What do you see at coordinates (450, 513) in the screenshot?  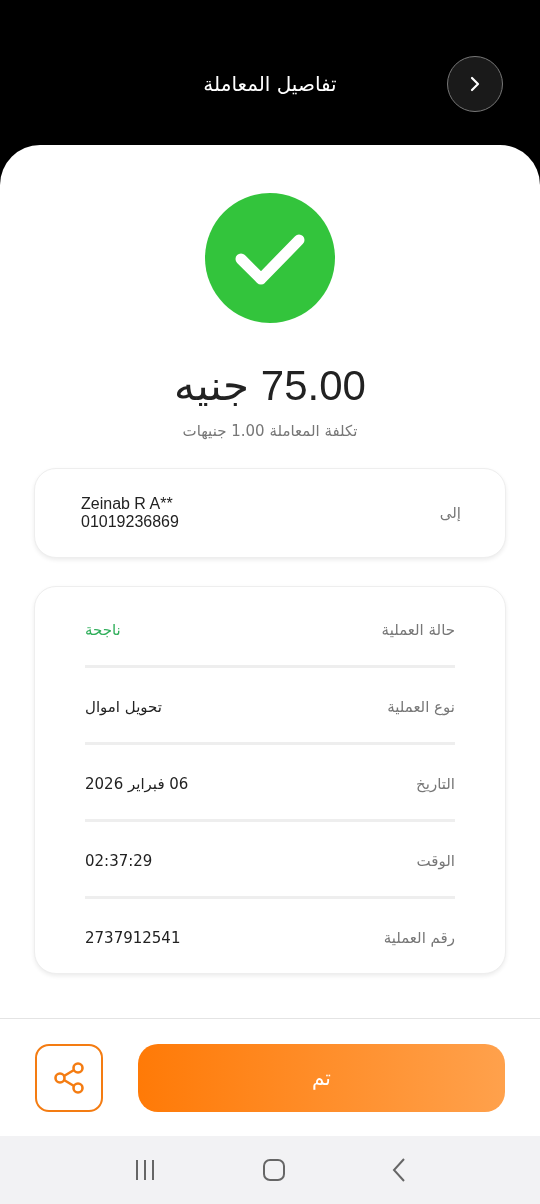 I see `recipient-label: إلى` at bounding box center [450, 513].